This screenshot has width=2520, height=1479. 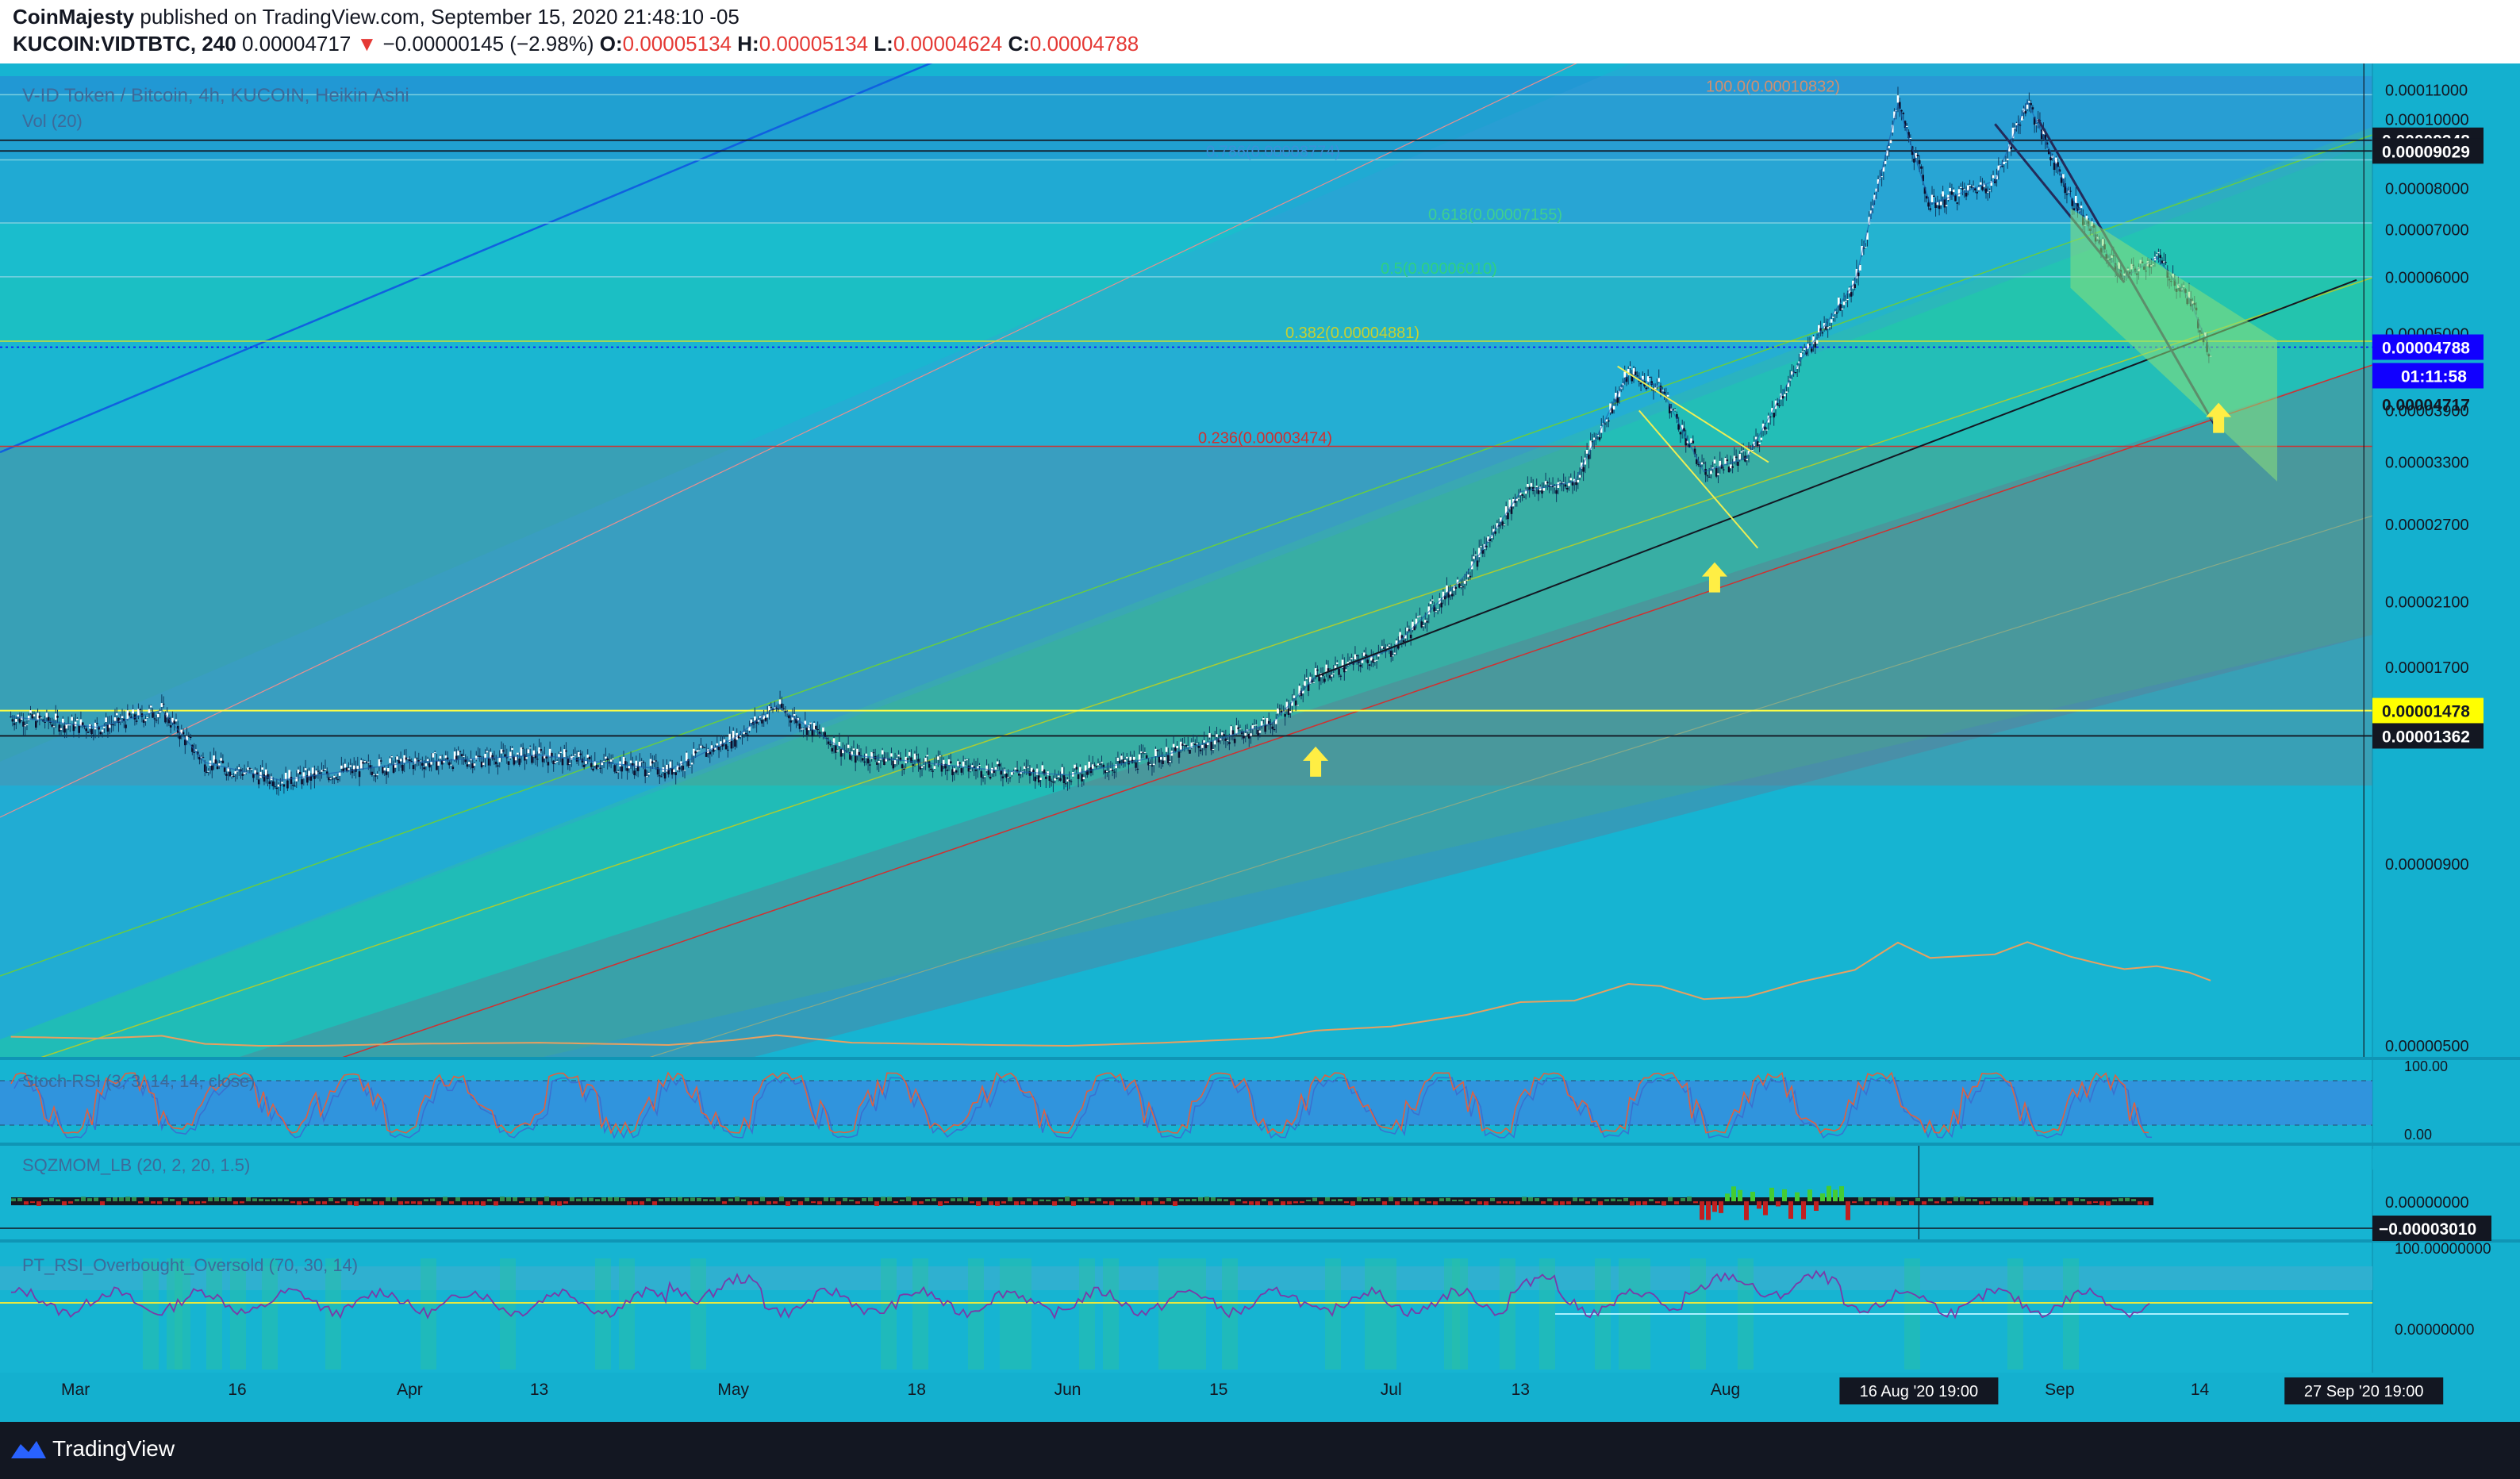 I want to click on publisher-name: CoinMajesty, so click(x=73, y=17).